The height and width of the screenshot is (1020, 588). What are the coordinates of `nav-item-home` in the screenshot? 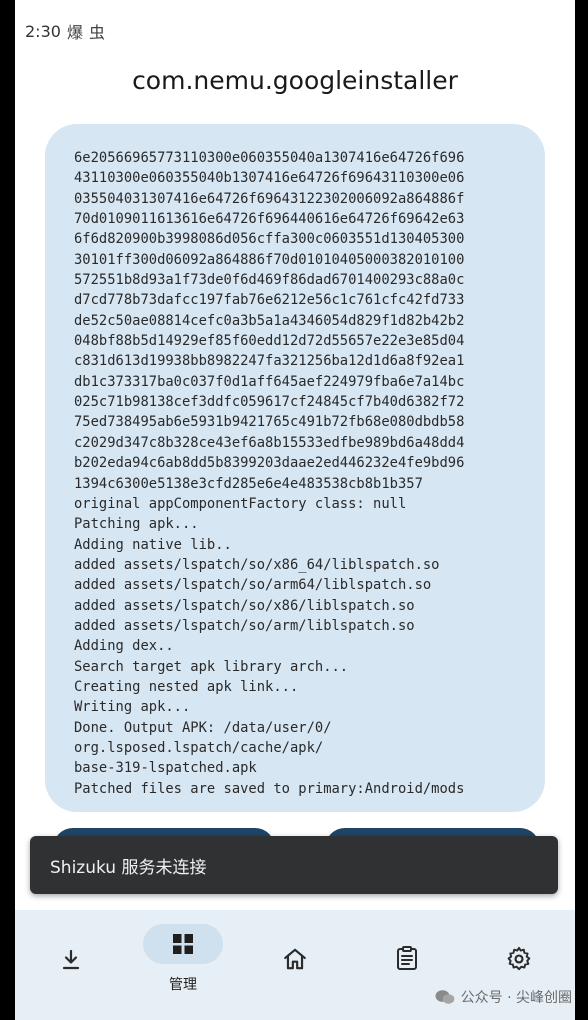 It's located at (295, 965).